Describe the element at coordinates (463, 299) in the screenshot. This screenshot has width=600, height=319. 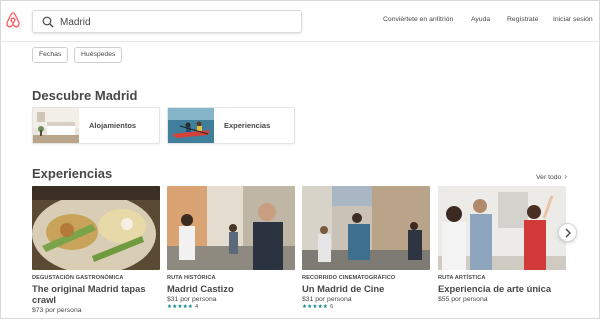
I see `experience-price: $55 por persona` at that location.